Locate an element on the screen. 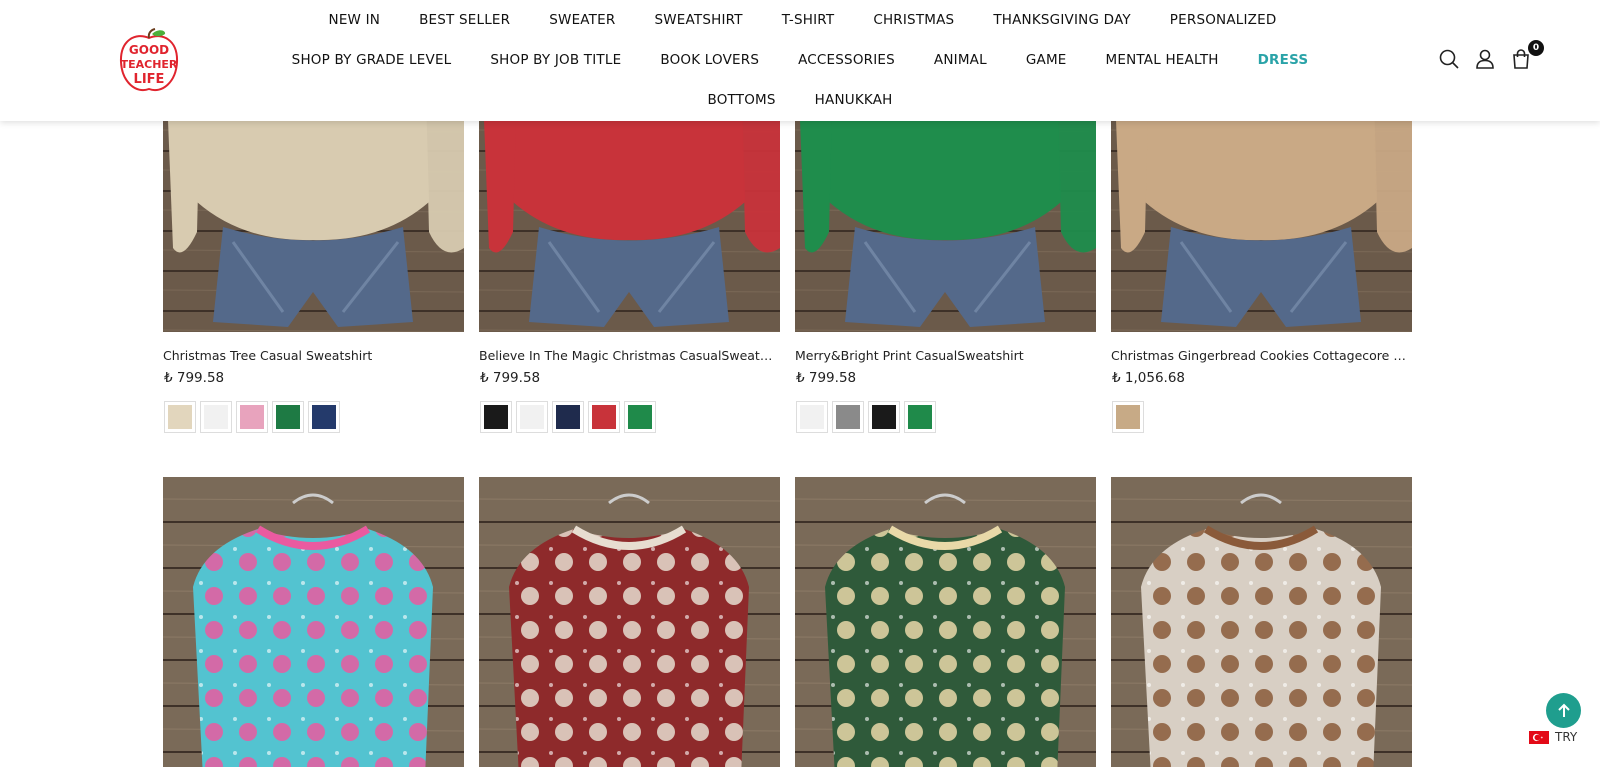 The height and width of the screenshot is (767, 1600). search-icon is located at coordinates (1449, 59).